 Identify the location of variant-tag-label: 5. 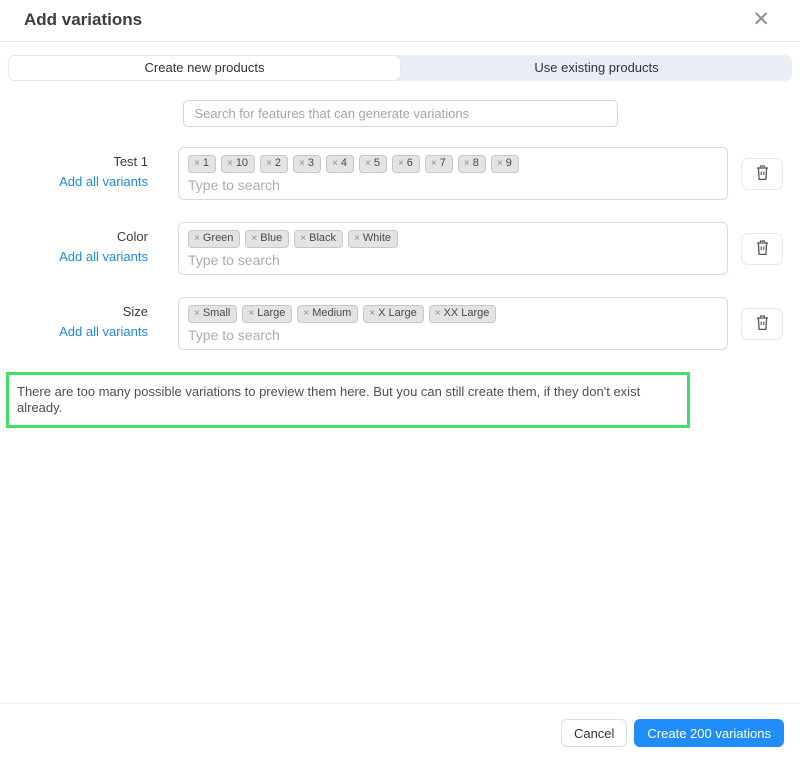
(376, 163).